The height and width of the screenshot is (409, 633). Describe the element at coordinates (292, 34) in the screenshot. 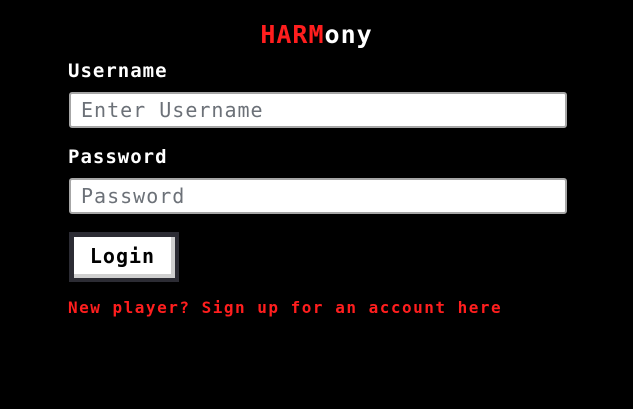

I see `app-title-red: HARM` at that location.